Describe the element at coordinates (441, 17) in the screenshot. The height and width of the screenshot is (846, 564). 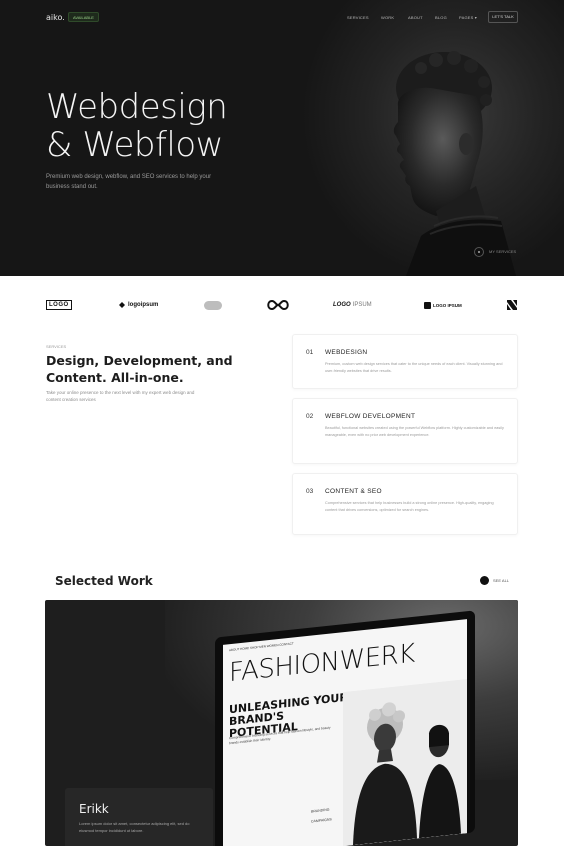
I see `nav-link-blog: BLOG` at that location.